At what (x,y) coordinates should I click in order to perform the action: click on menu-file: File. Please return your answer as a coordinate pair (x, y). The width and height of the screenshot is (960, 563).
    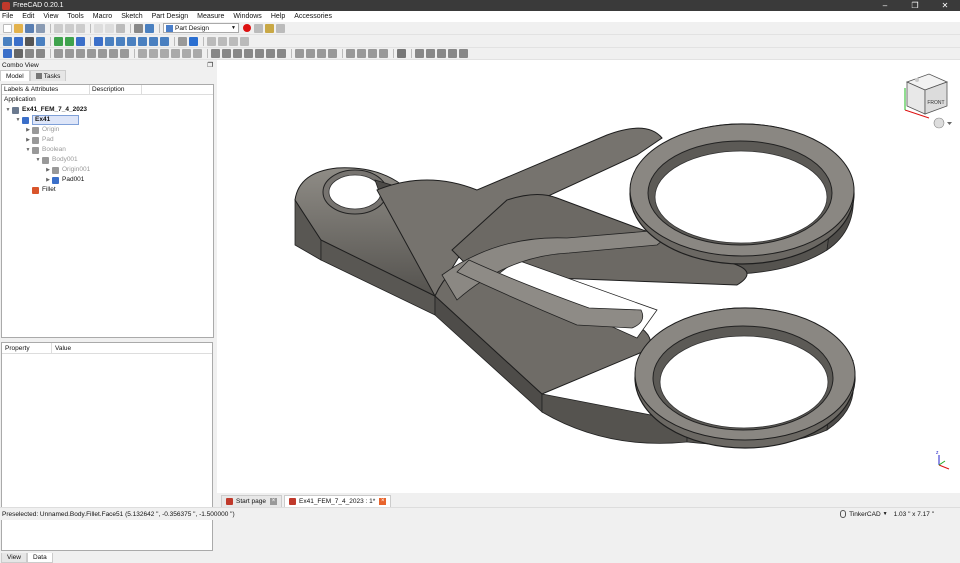
    Looking at the image, I should click on (7, 16).